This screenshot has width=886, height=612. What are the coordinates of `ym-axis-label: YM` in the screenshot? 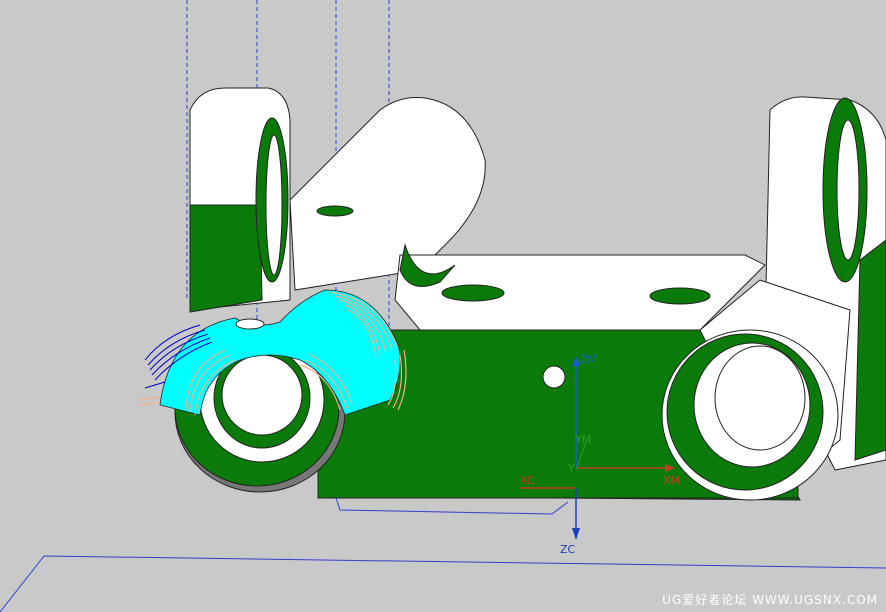 It's located at (582, 439).